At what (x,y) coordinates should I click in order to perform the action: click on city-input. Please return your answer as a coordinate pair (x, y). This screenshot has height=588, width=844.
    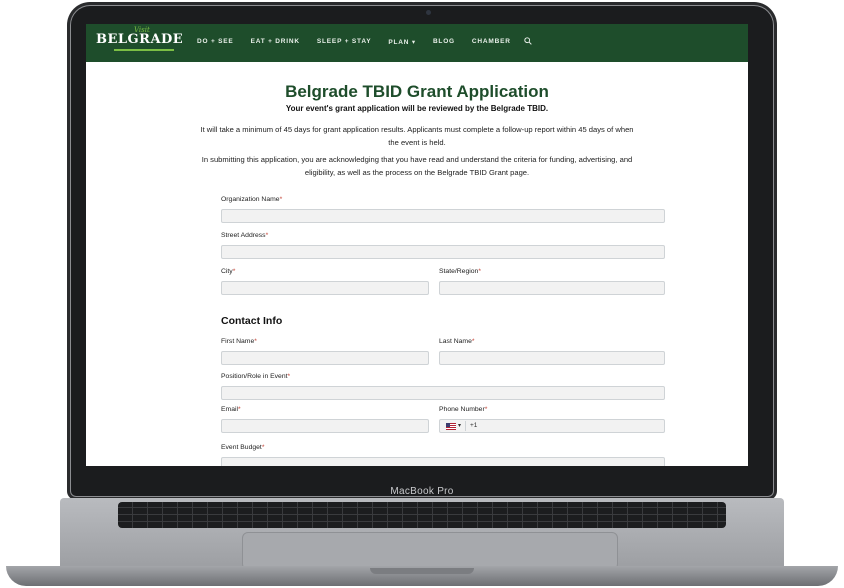
    Looking at the image, I should click on (325, 288).